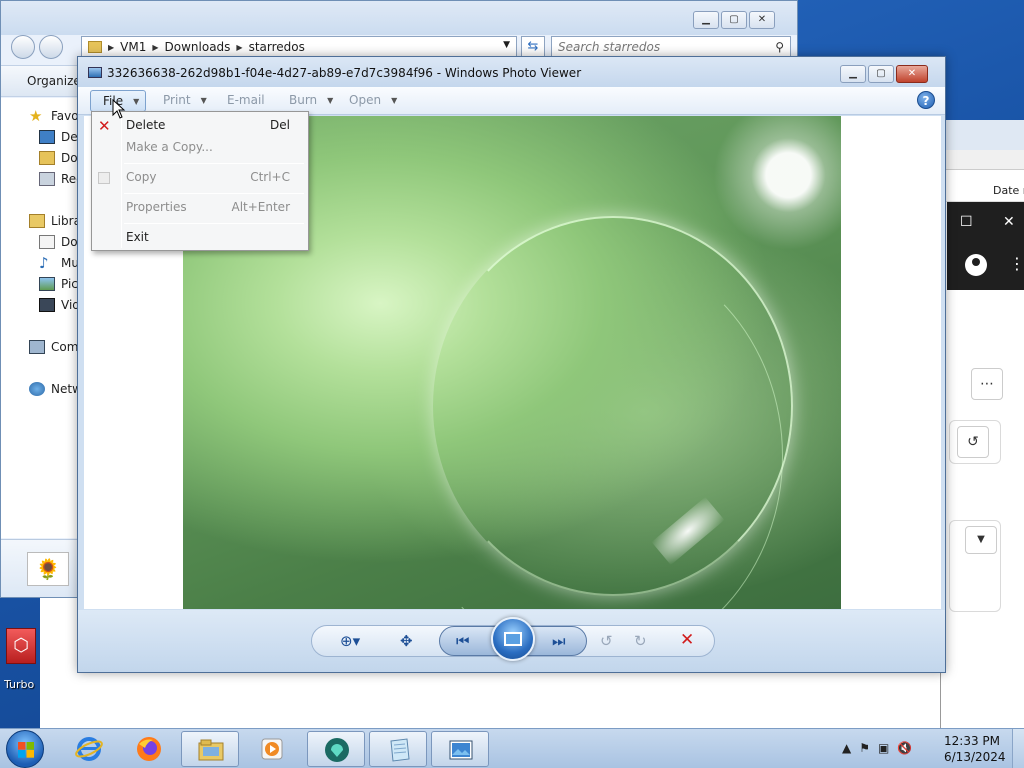  Describe the element at coordinates (47, 158) in the screenshot. I see `downloads-folder-icon` at that location.